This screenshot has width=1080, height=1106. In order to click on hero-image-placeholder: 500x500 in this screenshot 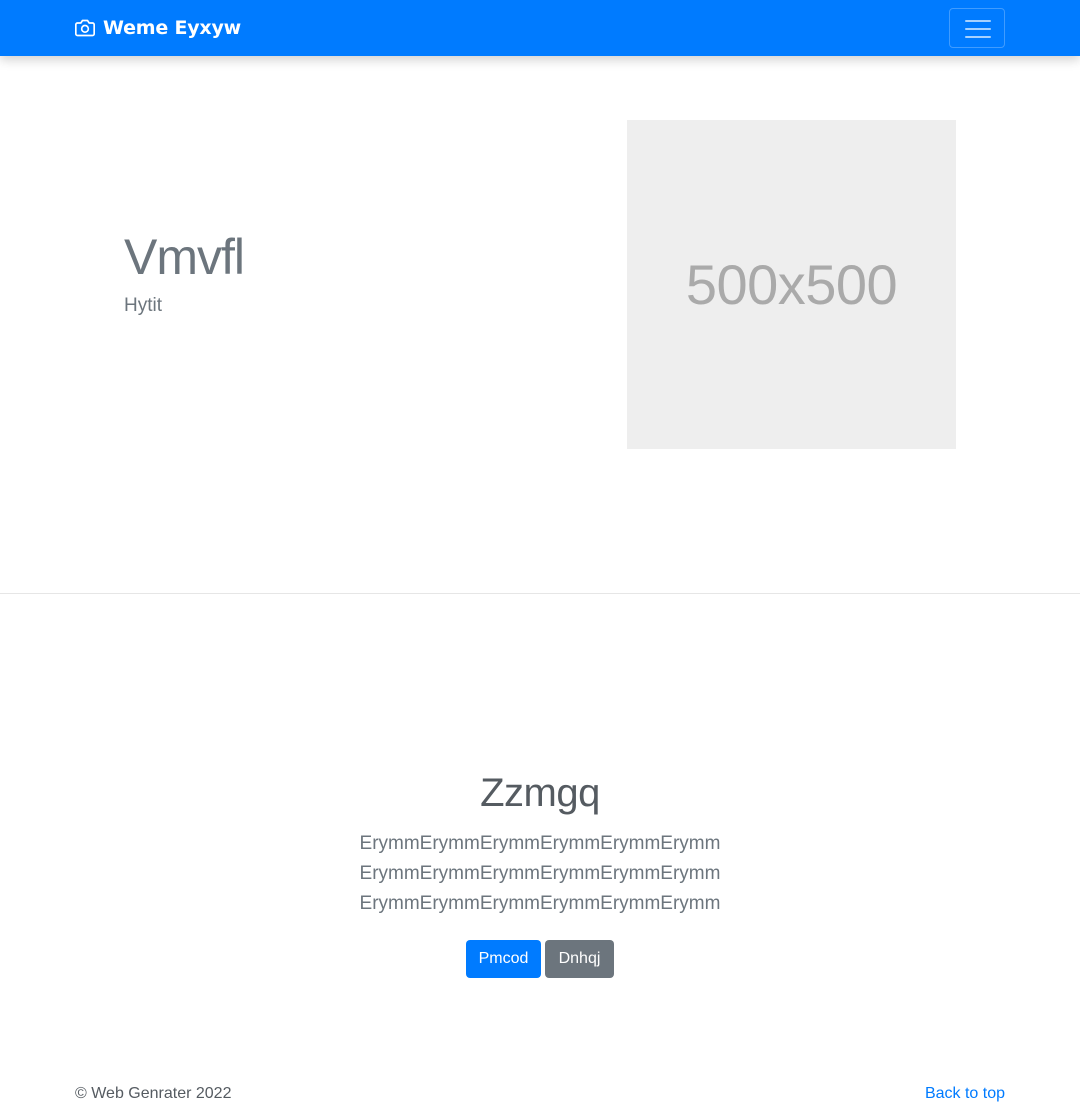, I will do `click(791, 284)`.